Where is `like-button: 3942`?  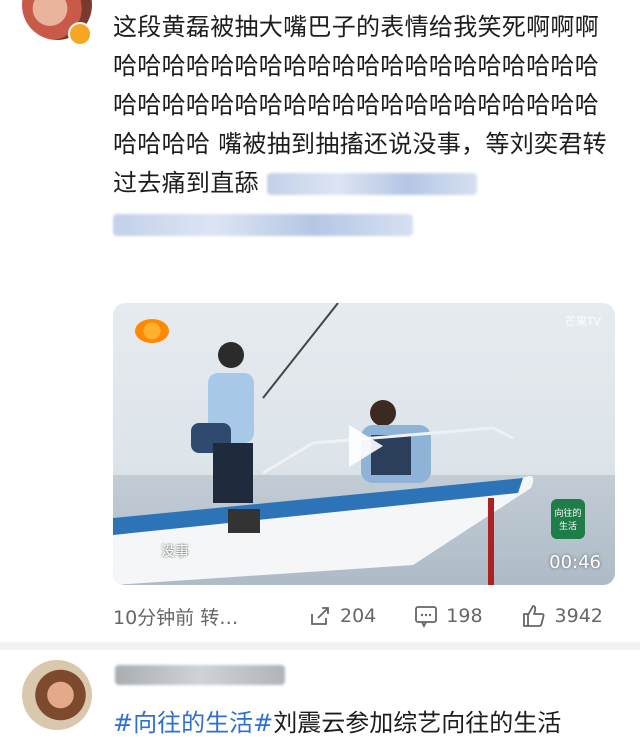 like-button: 3942 is located at coordinates (562, 616).